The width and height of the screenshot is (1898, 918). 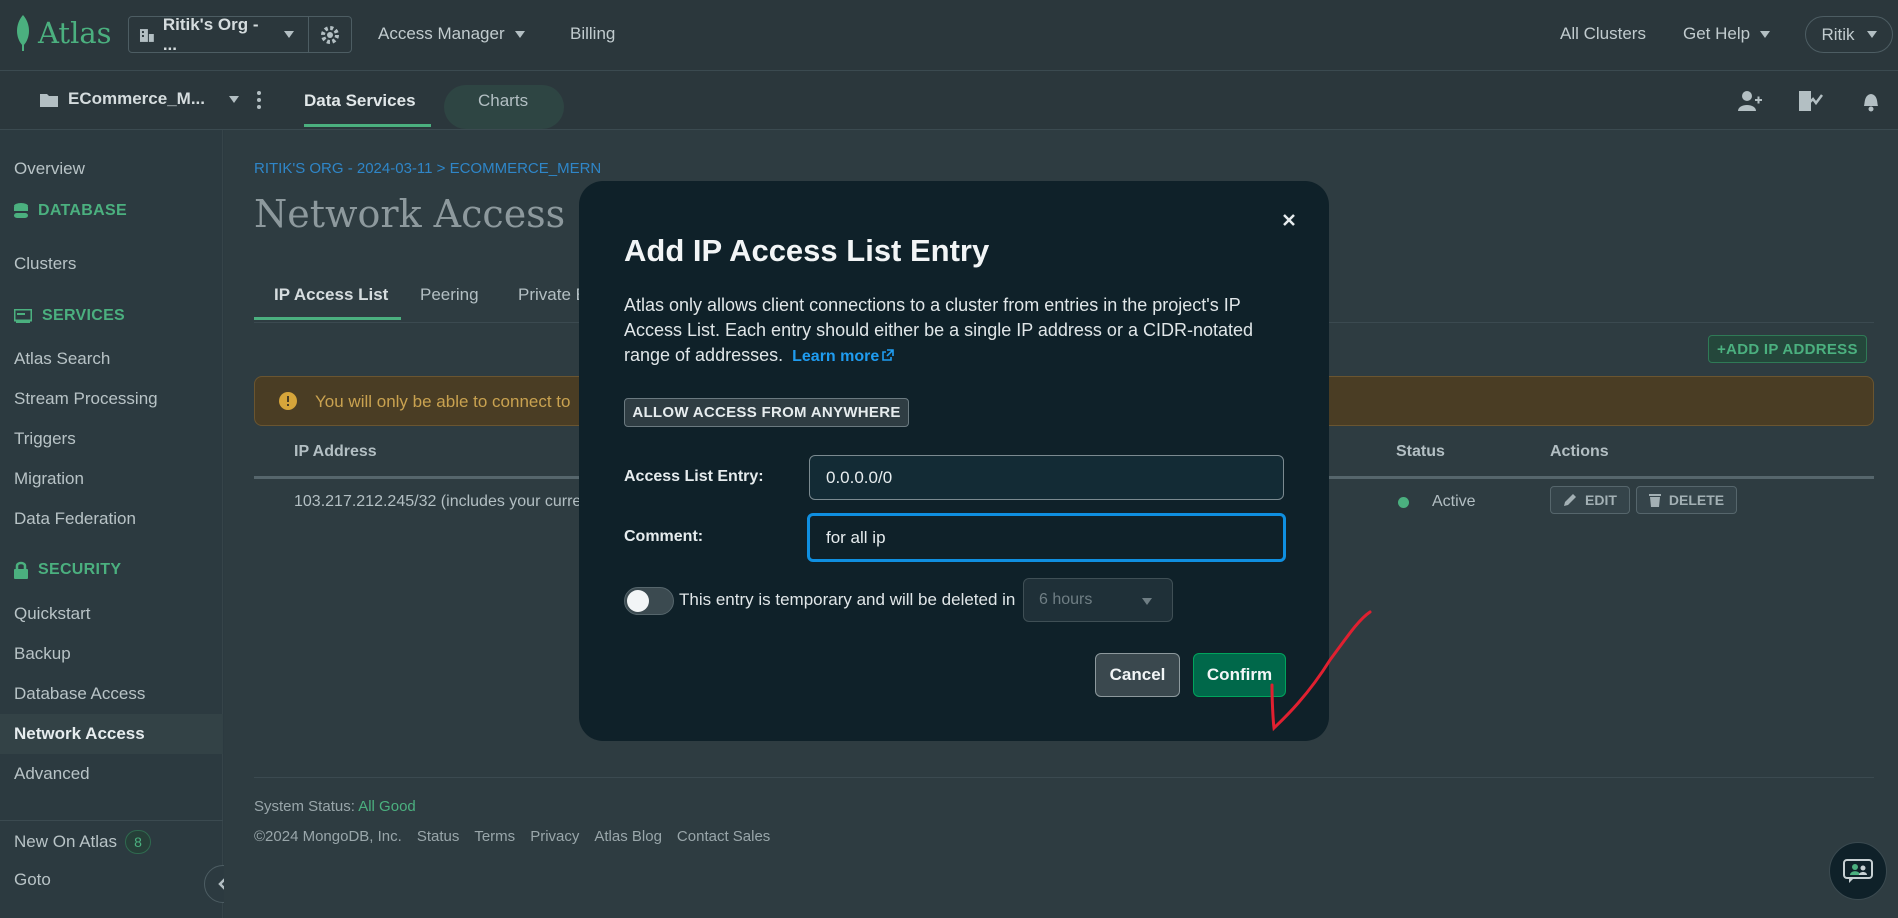 What do you see at coordinates (1686, 500) in the screenshot?
I see `delete-button: DELETE` at bounding box center [1686, 500].